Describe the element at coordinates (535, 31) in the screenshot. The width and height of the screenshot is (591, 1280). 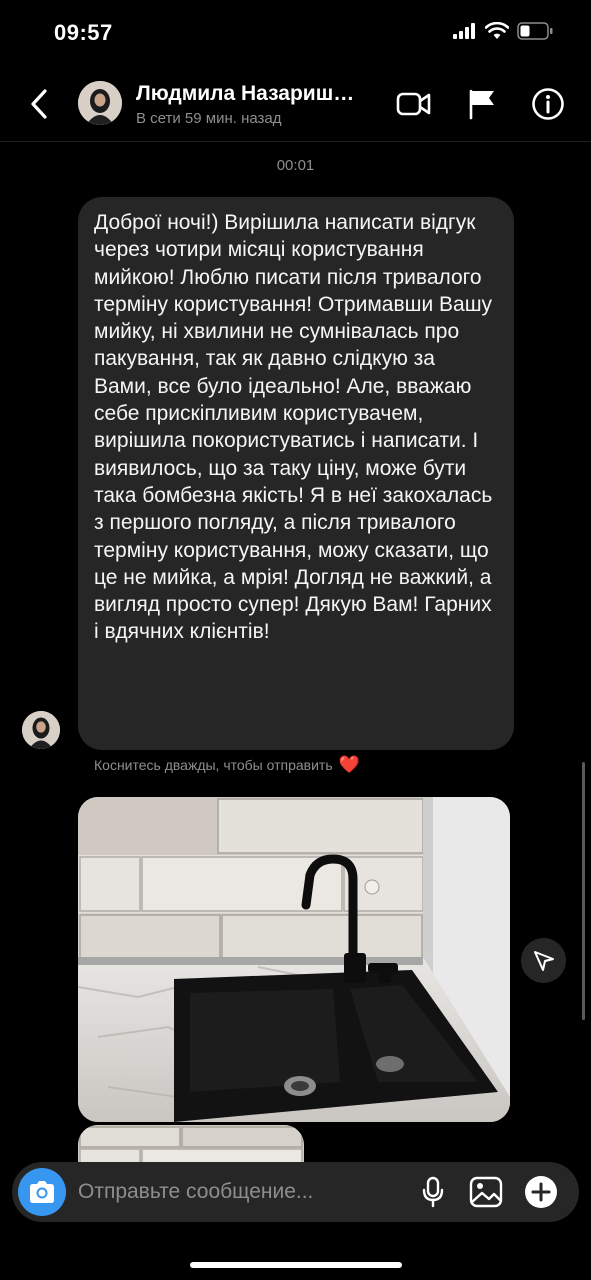
I see `battery-icon` at that location.